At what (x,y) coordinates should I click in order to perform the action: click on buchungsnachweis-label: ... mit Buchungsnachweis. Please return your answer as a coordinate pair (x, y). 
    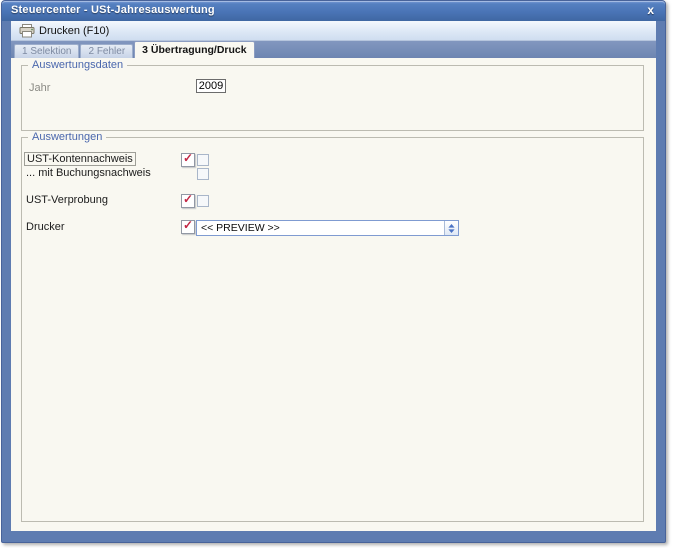
    Looking at the image, I should click on (88, 173).